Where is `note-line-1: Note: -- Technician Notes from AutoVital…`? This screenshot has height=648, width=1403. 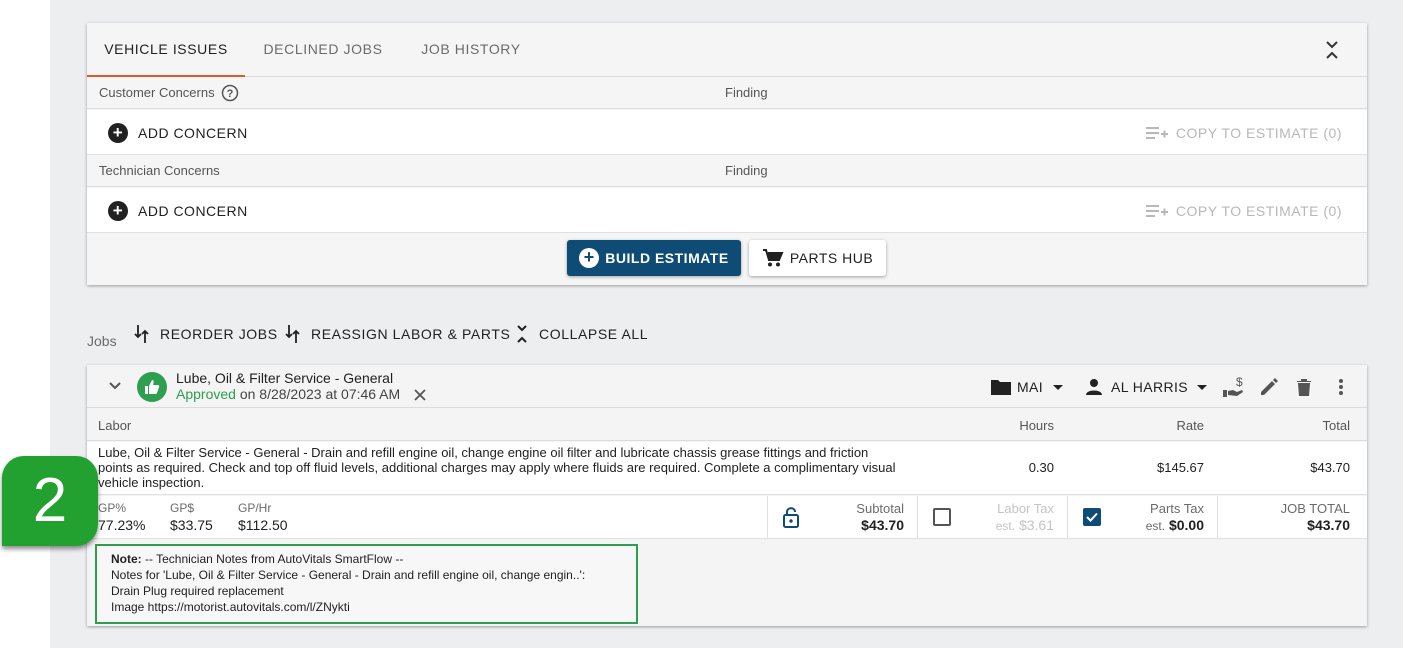 note-line-1: Note: -- Technician Notes from AutoVital… is located at coordinates (366, 559).